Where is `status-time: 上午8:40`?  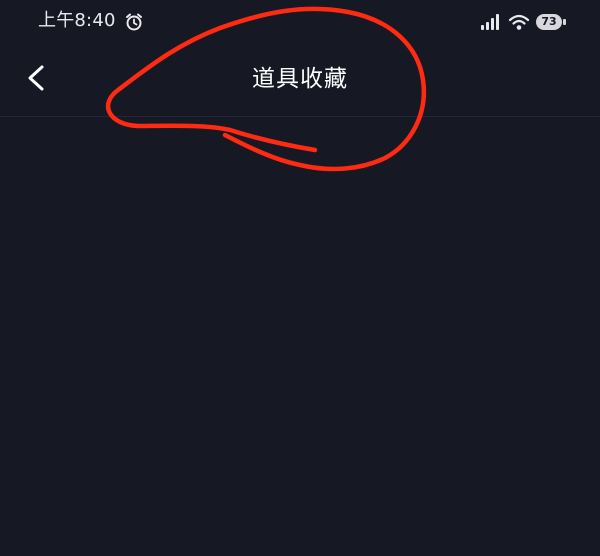 status-time: 上午8:40 is located at coordinates (77, 20).